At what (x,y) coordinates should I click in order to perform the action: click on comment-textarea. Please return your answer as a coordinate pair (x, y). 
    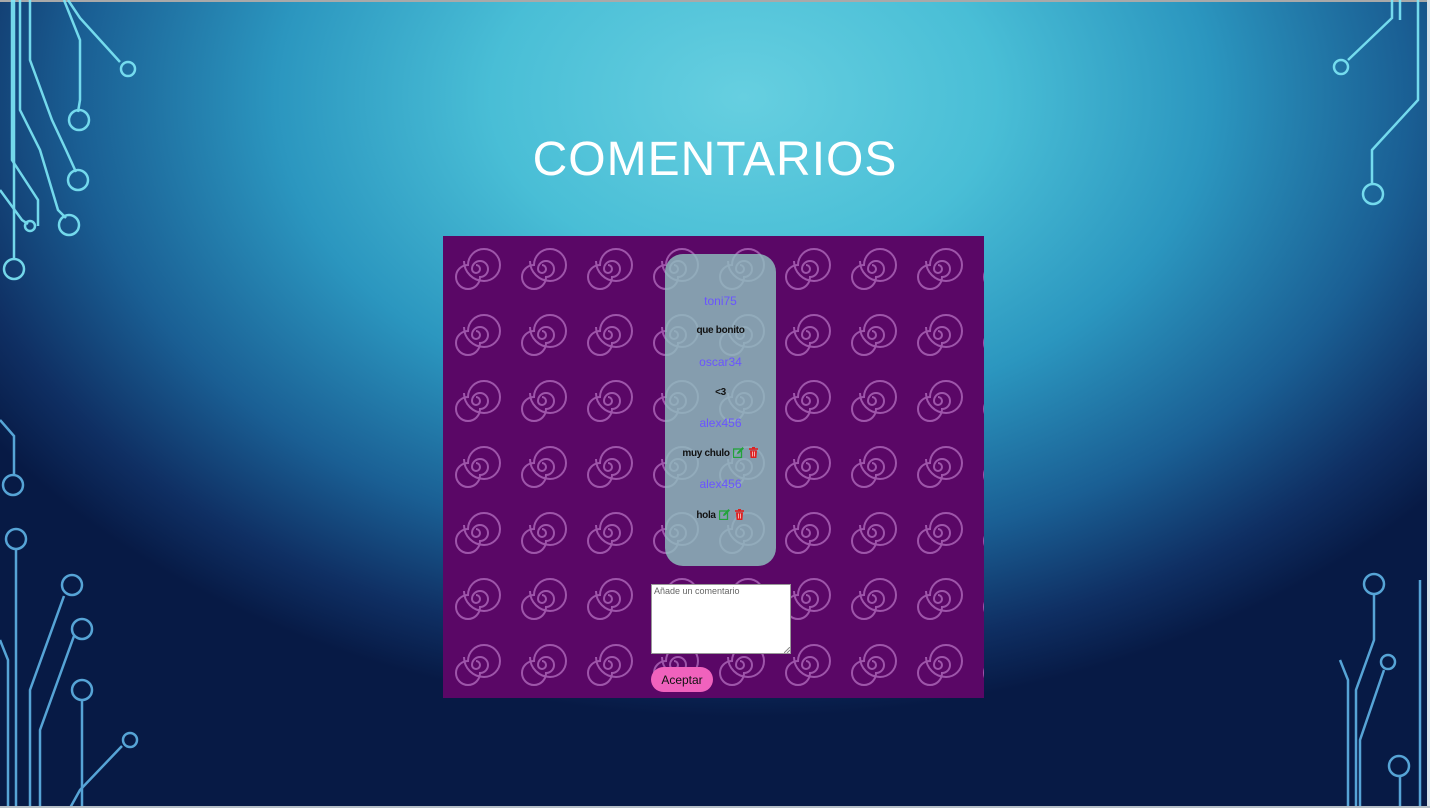
    Looking at the image, I should click on (721, 619).